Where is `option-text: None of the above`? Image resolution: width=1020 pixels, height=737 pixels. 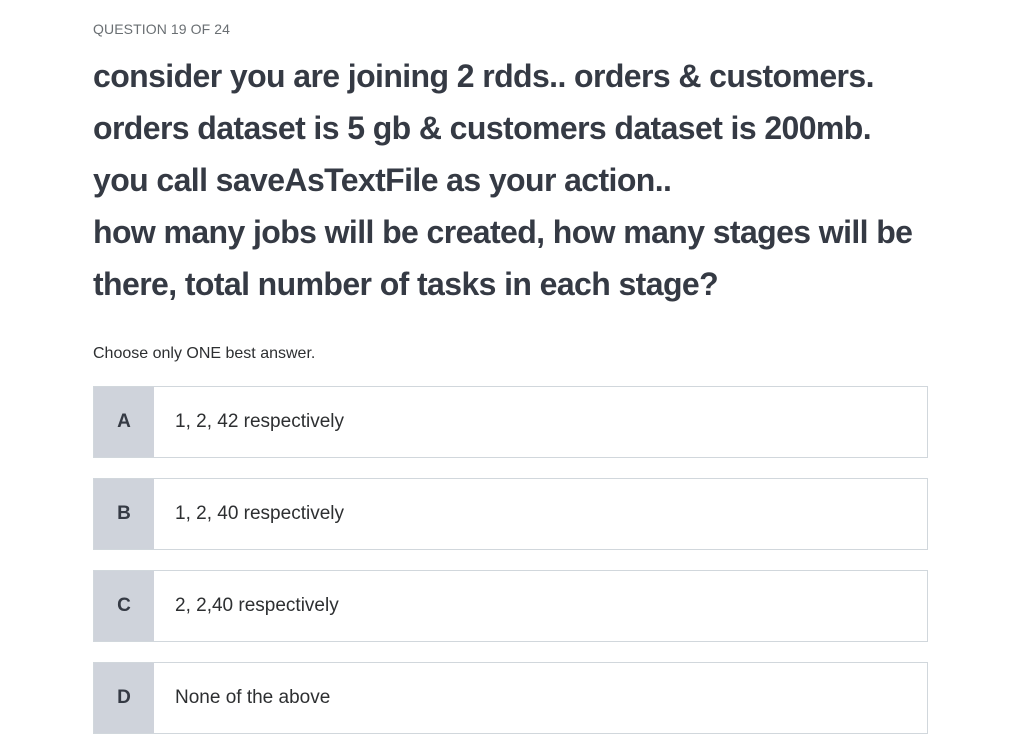 option-text: None of the above is located at coordinates (253, 697).